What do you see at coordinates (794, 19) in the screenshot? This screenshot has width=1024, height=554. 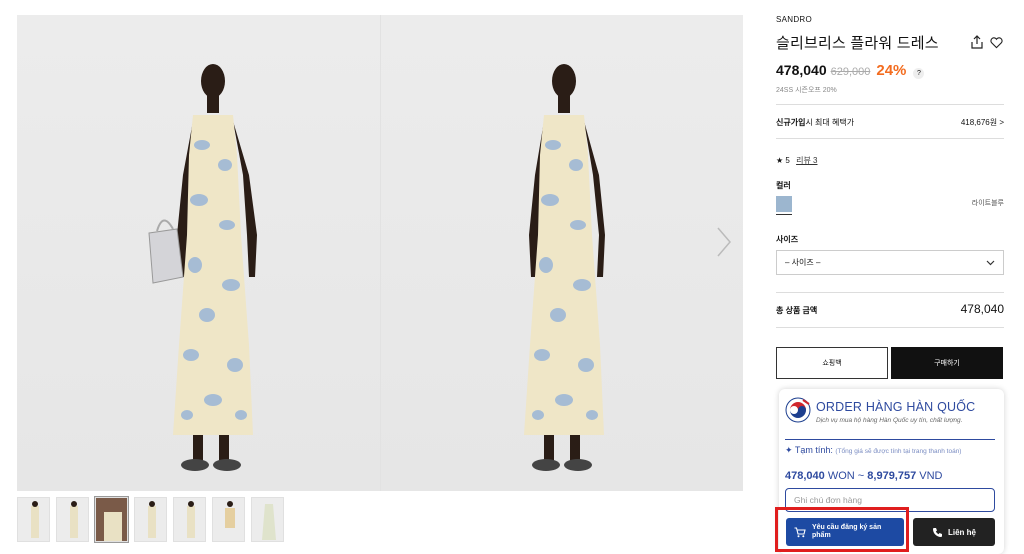 I see `brand-name: SANDRO` at bounding box center [794, 19].